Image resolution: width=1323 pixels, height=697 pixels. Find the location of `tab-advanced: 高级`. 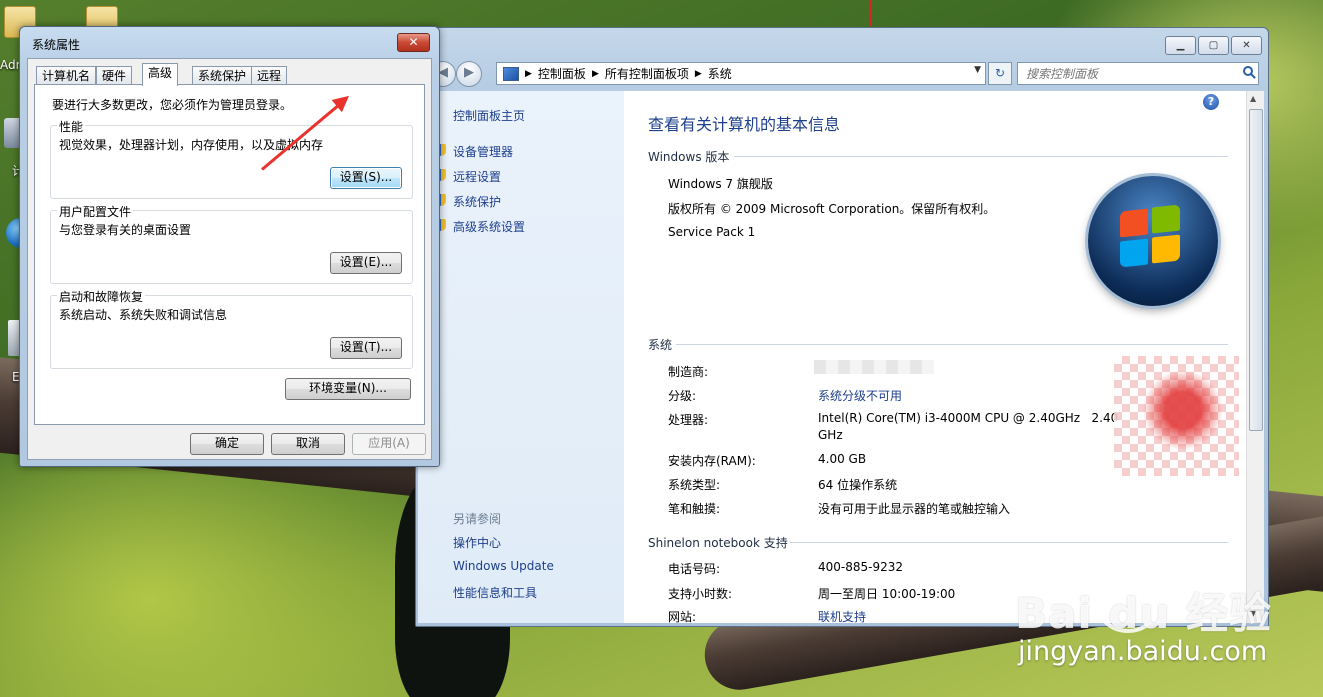

tab-advanced: 高级 is located at coordinates (160, 74).